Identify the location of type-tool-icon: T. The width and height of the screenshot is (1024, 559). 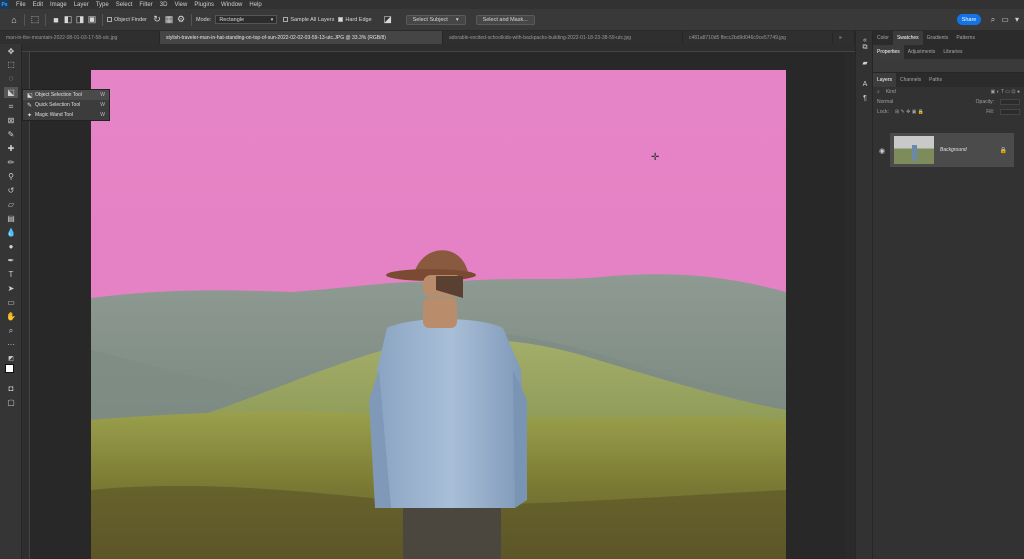
(11, 274).